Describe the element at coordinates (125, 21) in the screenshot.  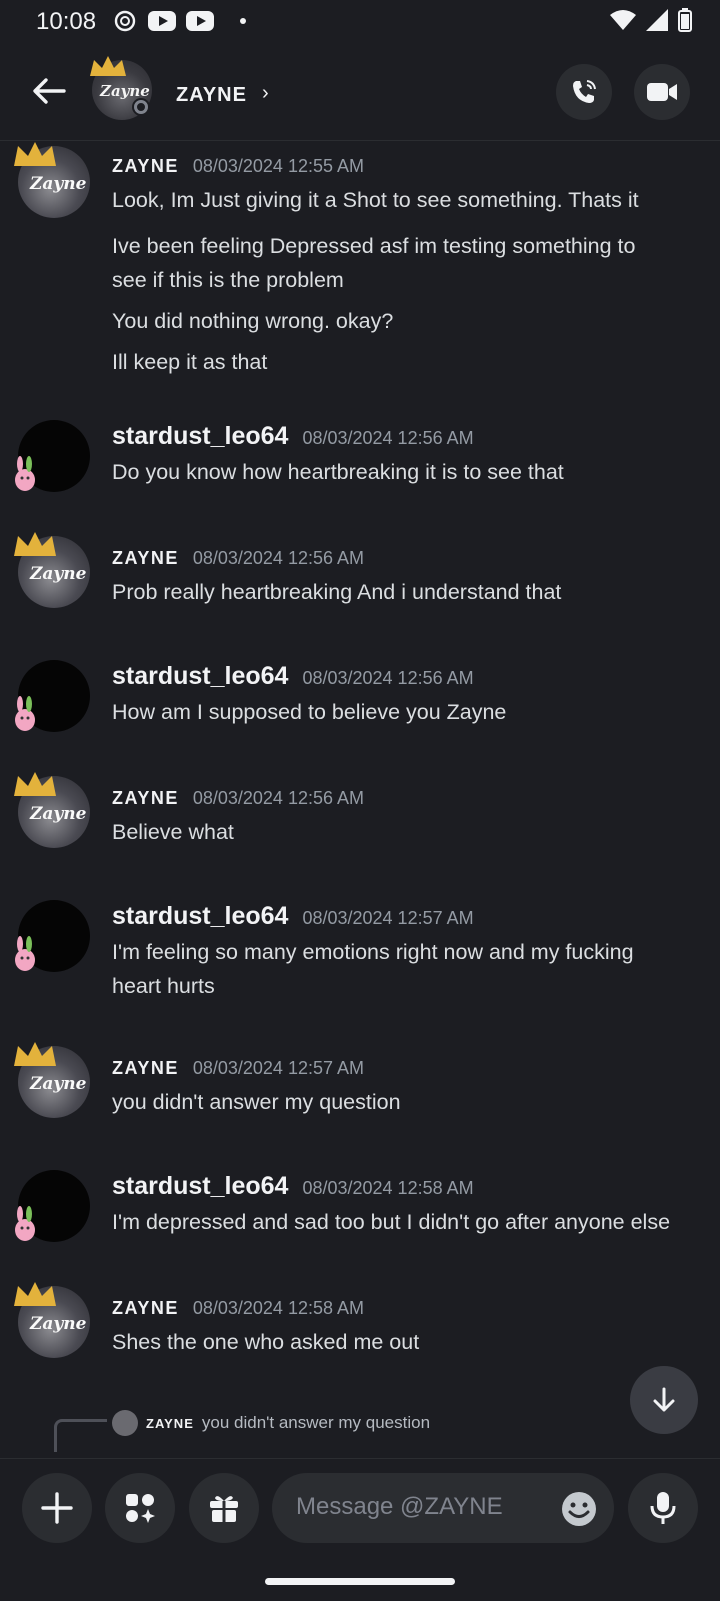
I see `gpt-icon` at that location.